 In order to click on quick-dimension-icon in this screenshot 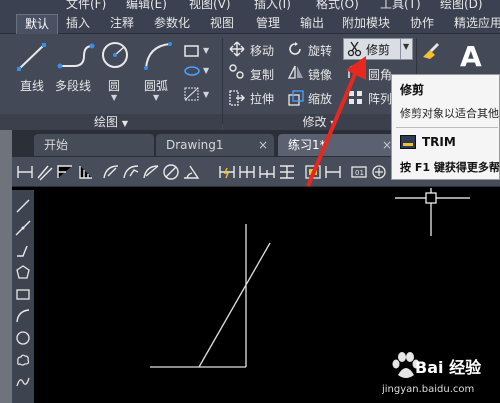, I will do `click(227, 172)`.